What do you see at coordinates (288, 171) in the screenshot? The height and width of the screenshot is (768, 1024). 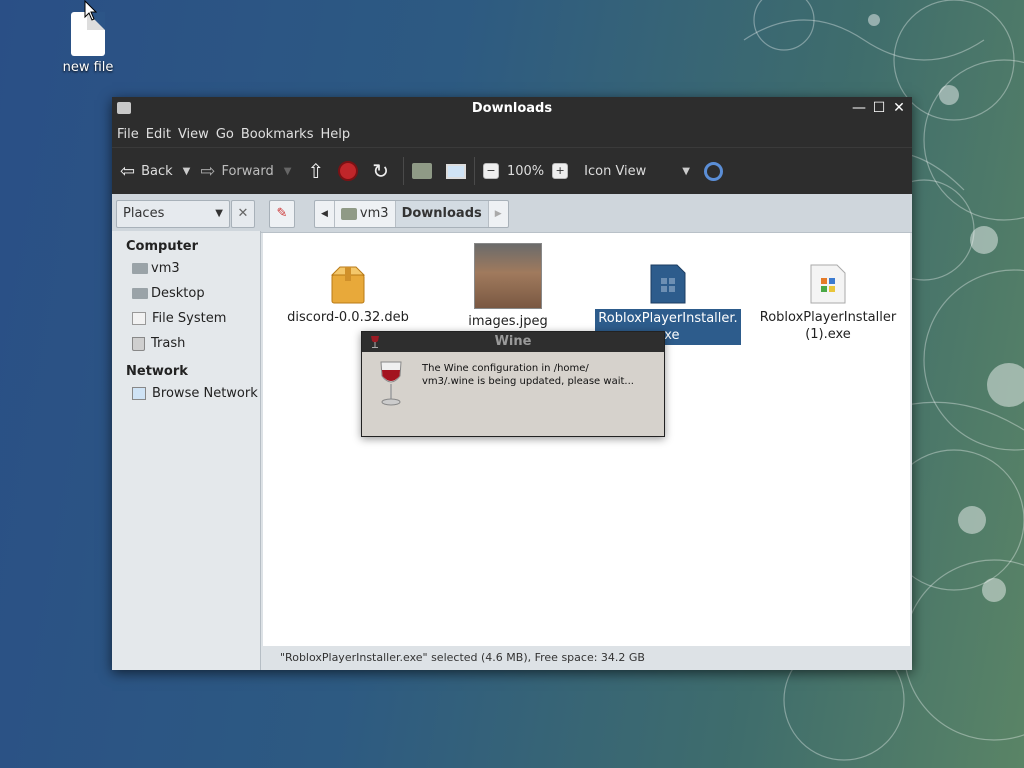 I see `forward-history-dropdown: ▼` at bounding box center [288, 171].